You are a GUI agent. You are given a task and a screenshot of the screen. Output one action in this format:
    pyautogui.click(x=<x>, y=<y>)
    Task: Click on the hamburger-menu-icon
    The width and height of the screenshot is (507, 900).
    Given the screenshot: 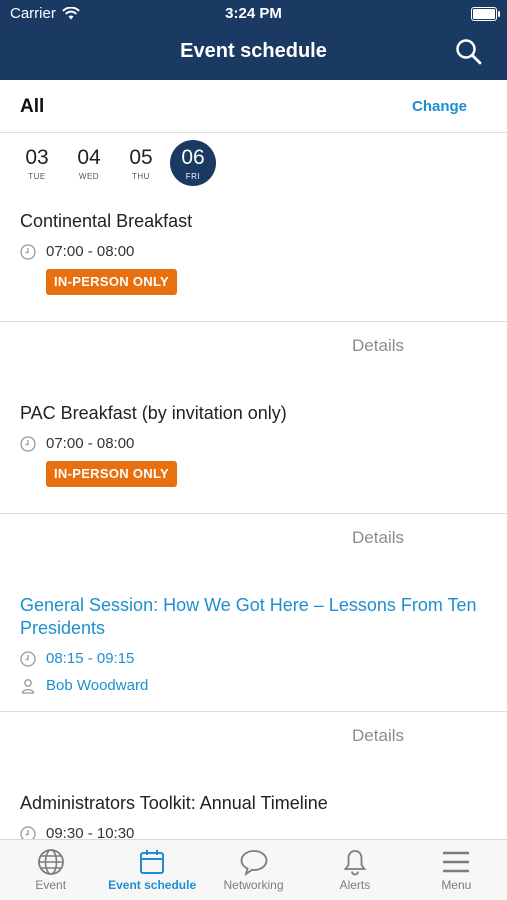 What is the action you would take?
    pyautogui.click(x=456, y=862)
    